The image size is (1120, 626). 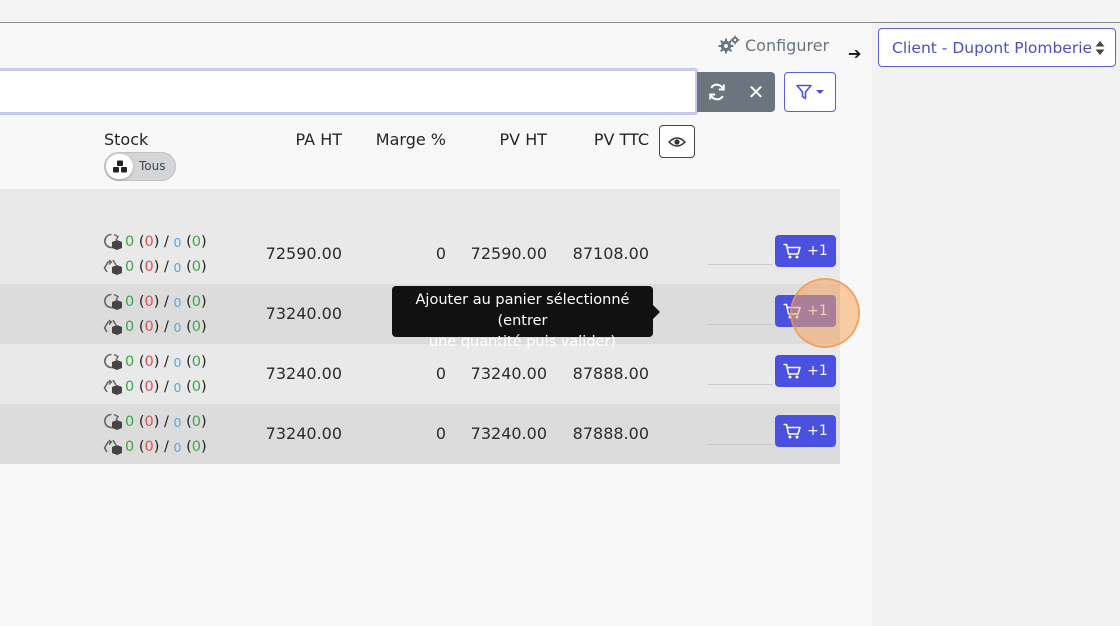 What do you see at coordinates (522, 310) in the screenshot?
I see `tooltip-line-1: Ajouter au panier sélectionné (entrer` at bounding box center [522, 310].